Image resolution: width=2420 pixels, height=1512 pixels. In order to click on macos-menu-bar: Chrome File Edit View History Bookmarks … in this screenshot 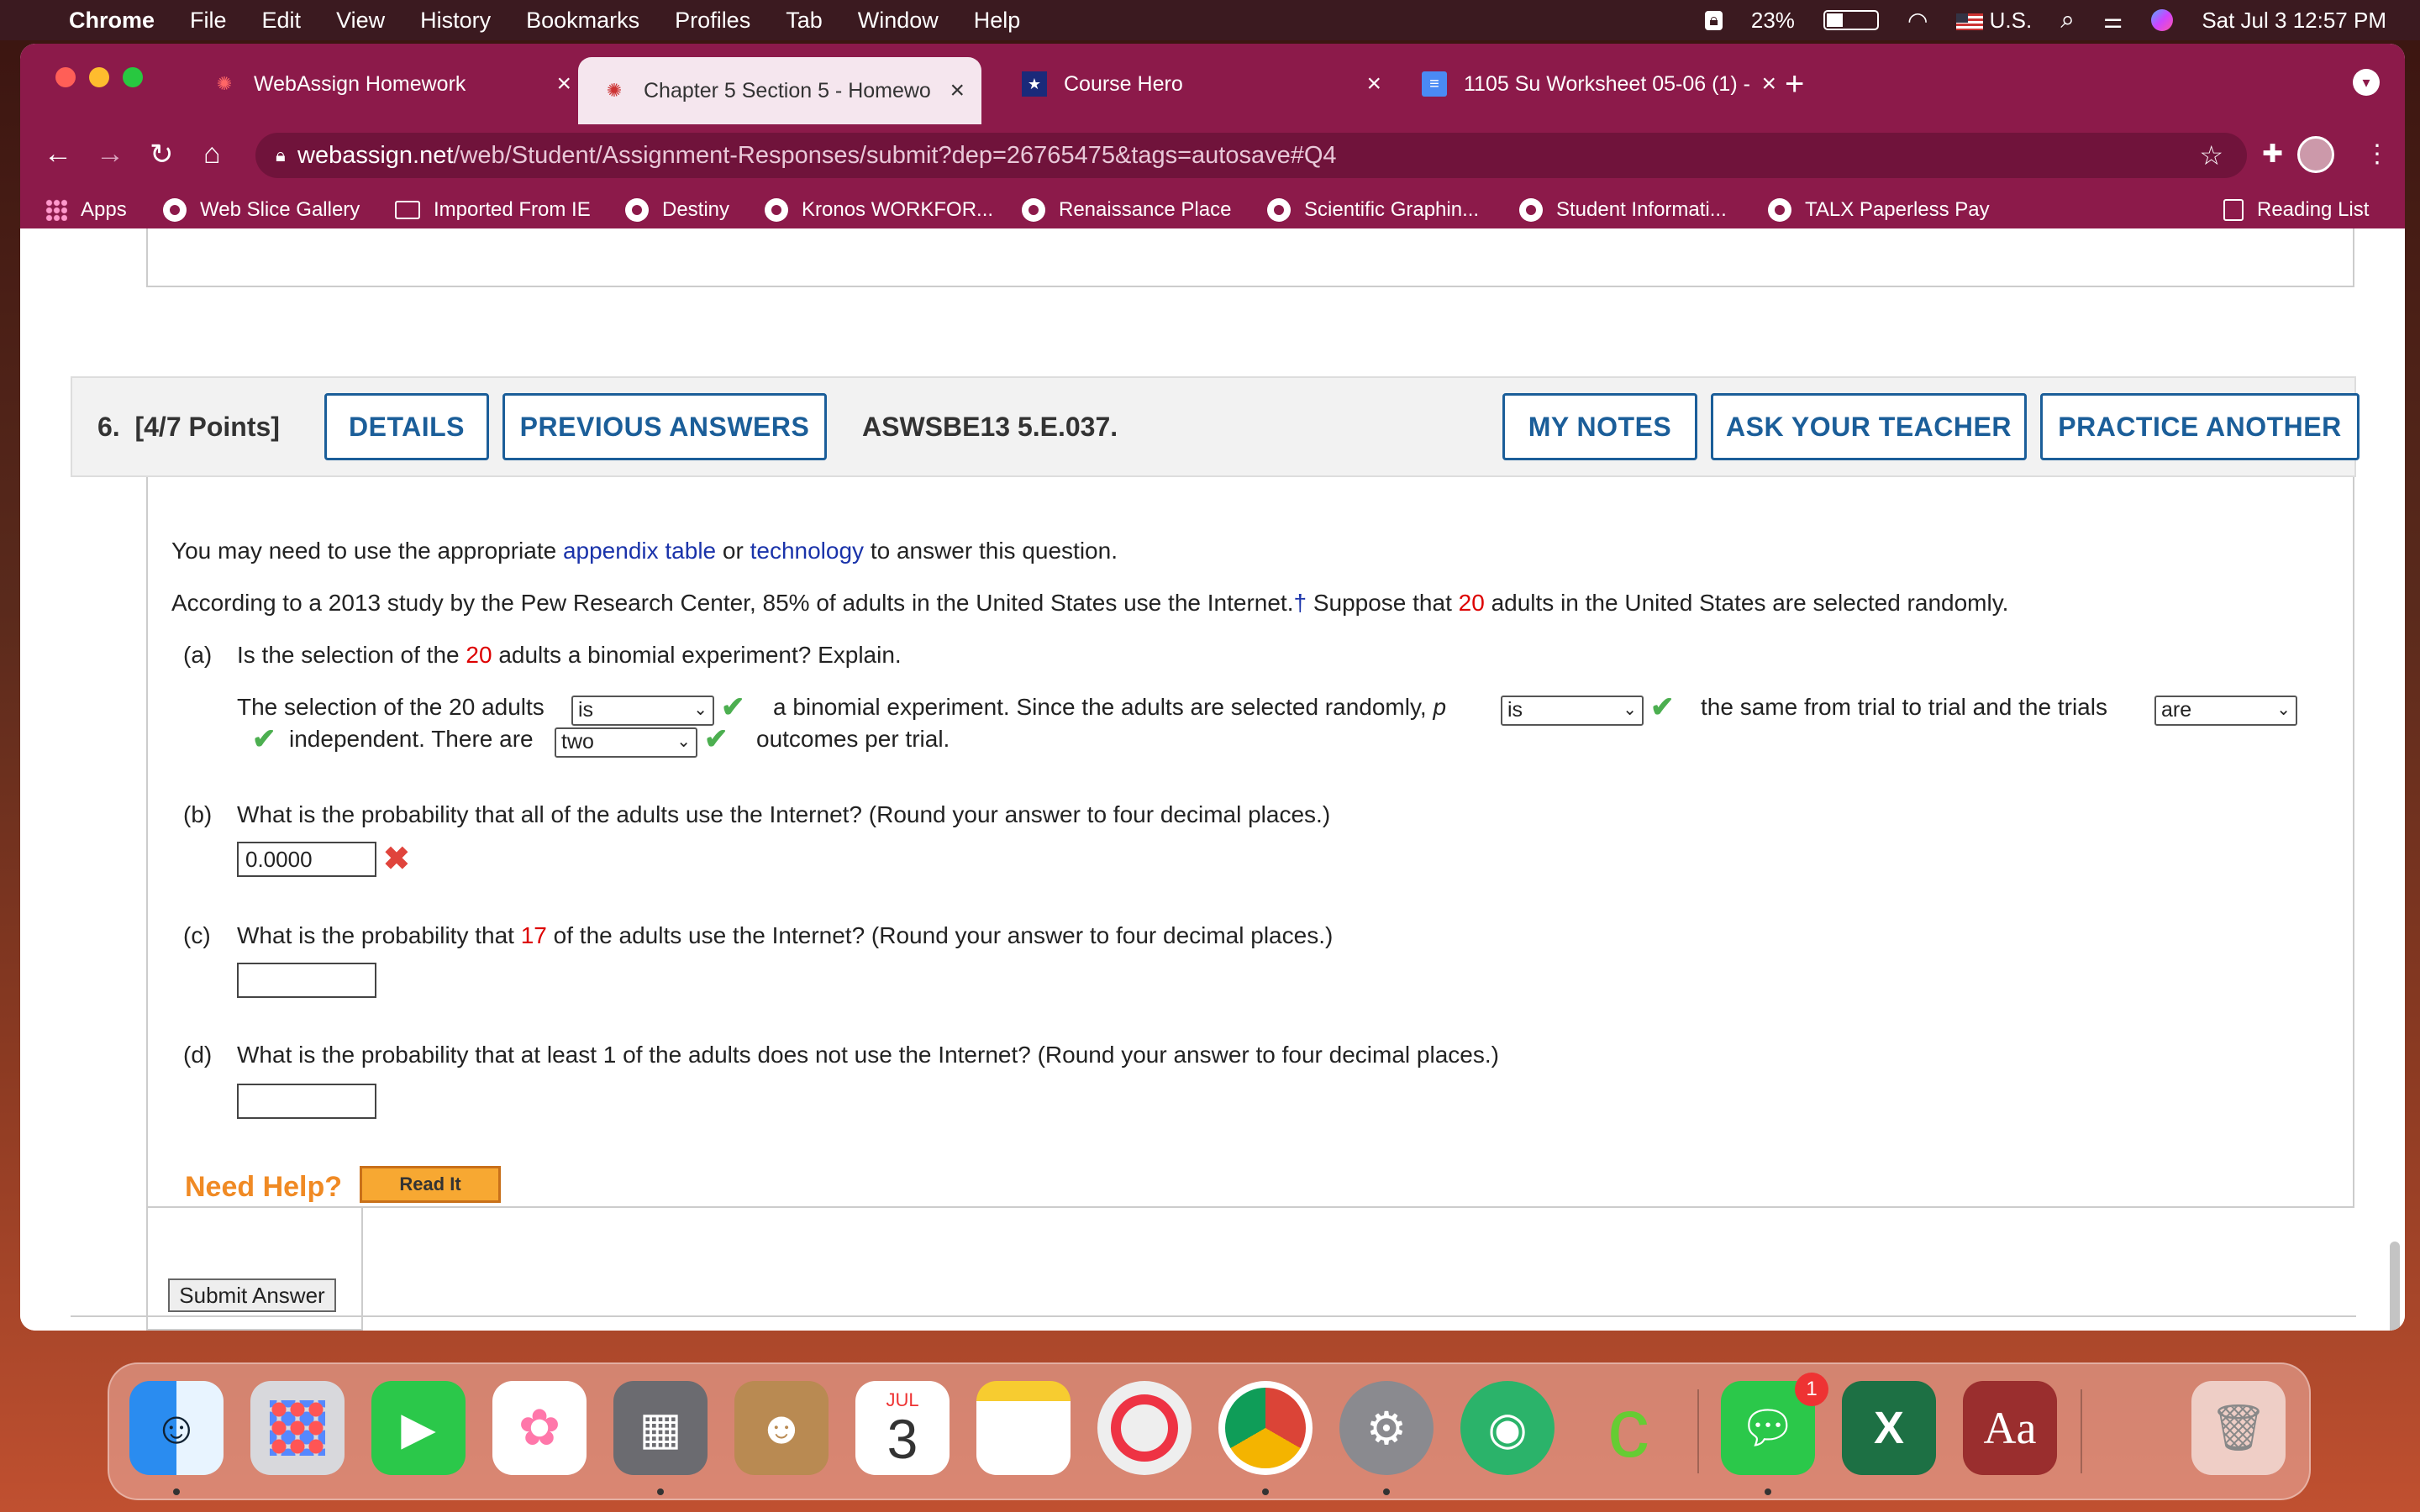, I will do `click(1210, 20)`.